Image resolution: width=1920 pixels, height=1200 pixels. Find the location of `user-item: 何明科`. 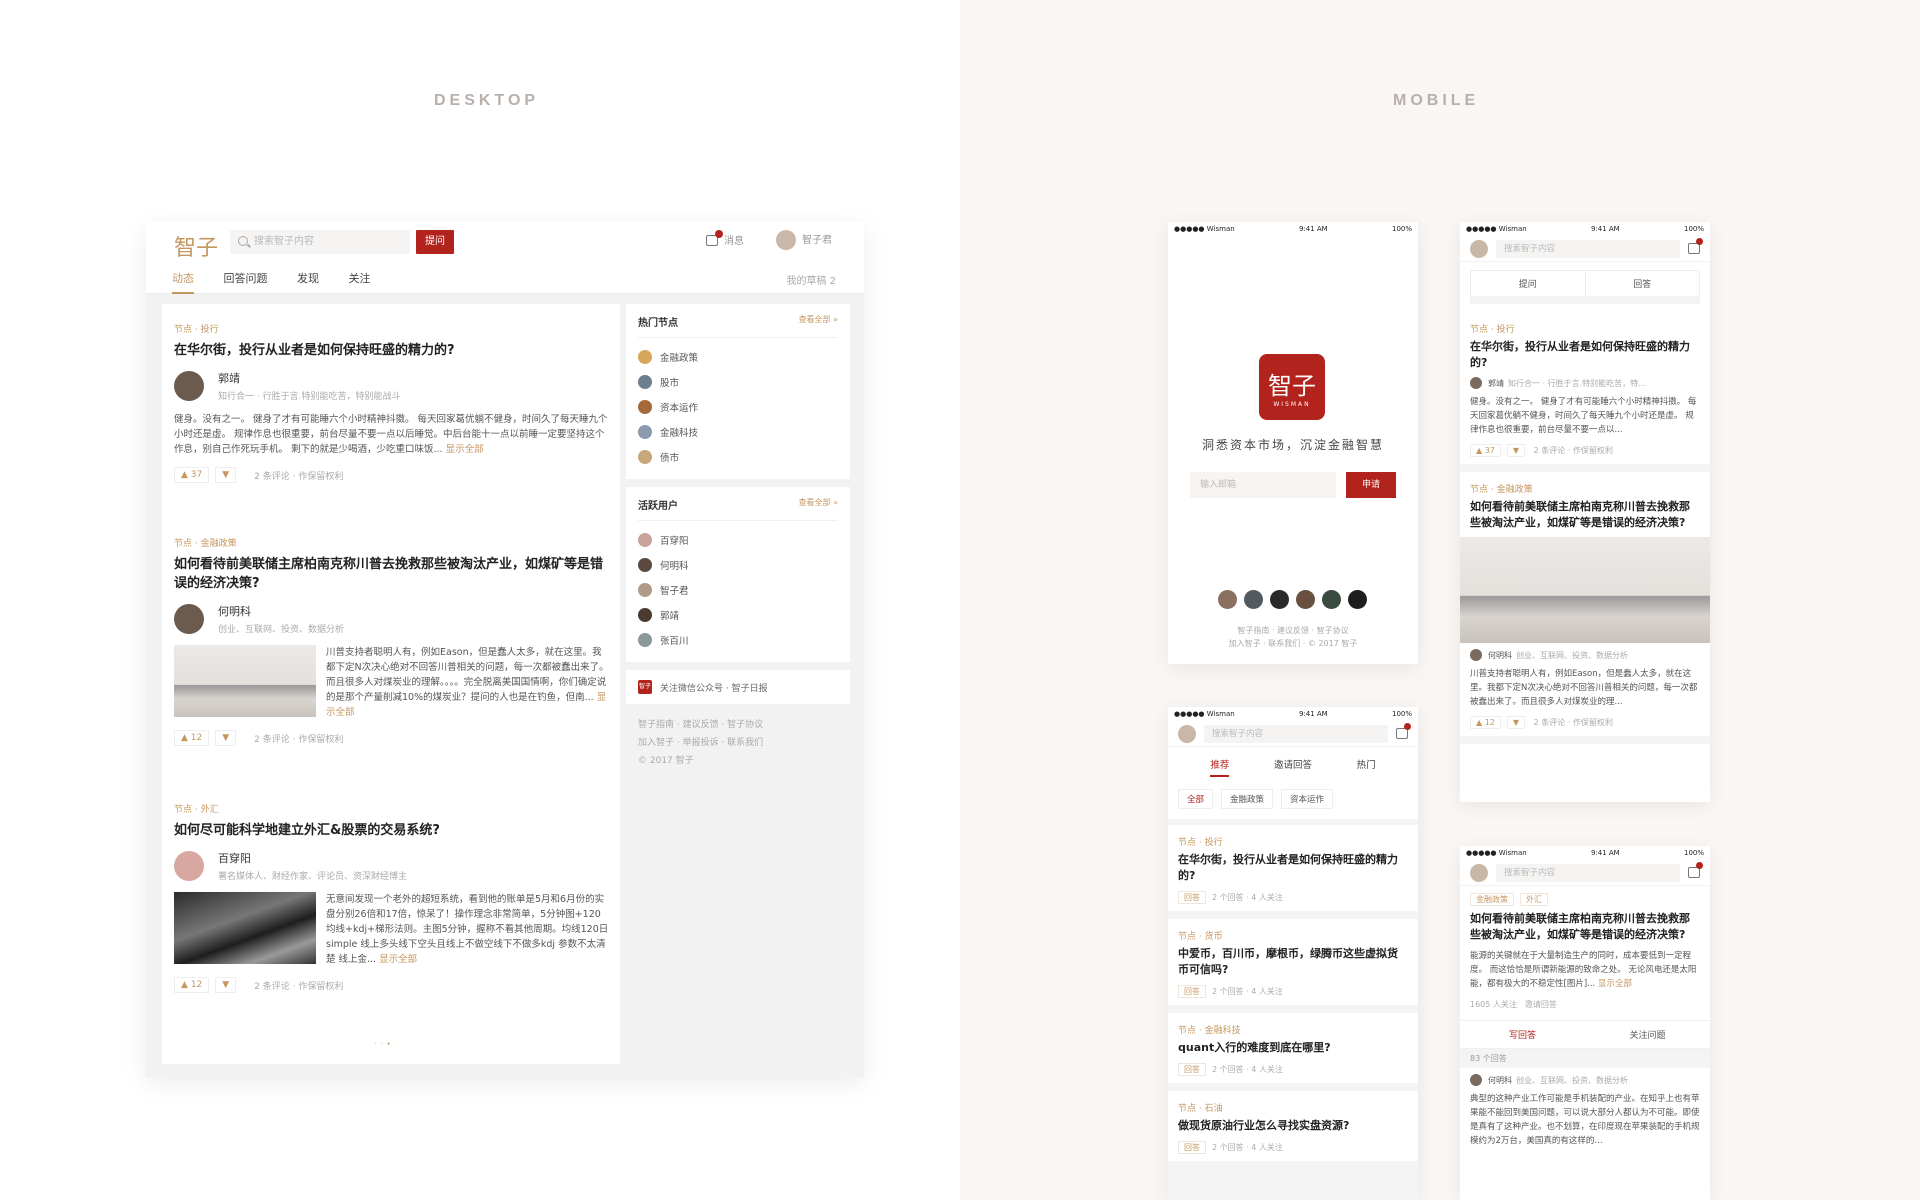

user-item: 何明科 is located at coordinates (738, 564).